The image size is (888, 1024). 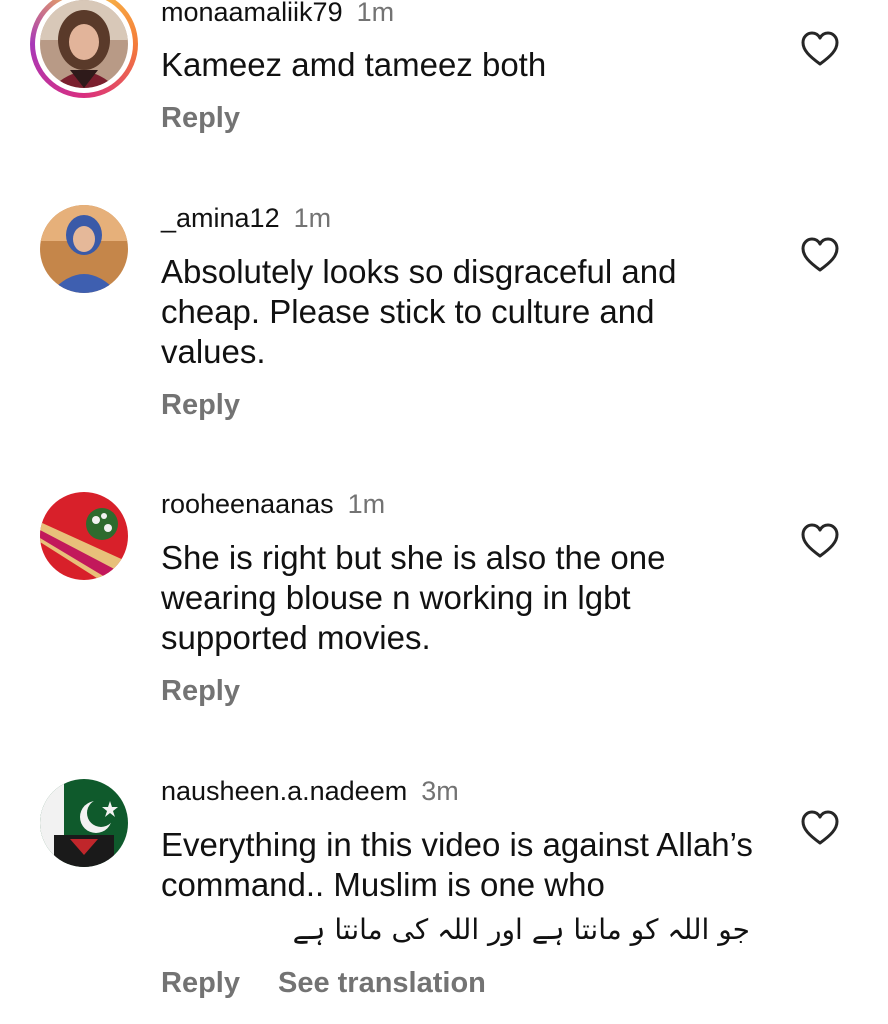 I want to click on comment-time: 3m, so click(x=440, y=791).